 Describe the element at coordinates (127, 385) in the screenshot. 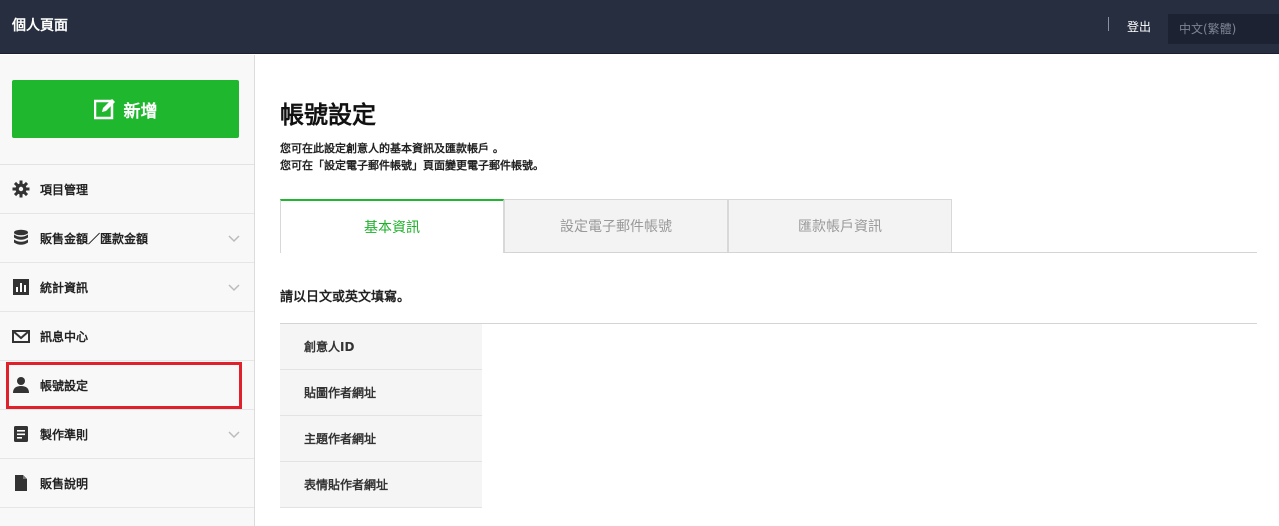

I see `sidebar-item-account-settings: 帳號設定` at that location.